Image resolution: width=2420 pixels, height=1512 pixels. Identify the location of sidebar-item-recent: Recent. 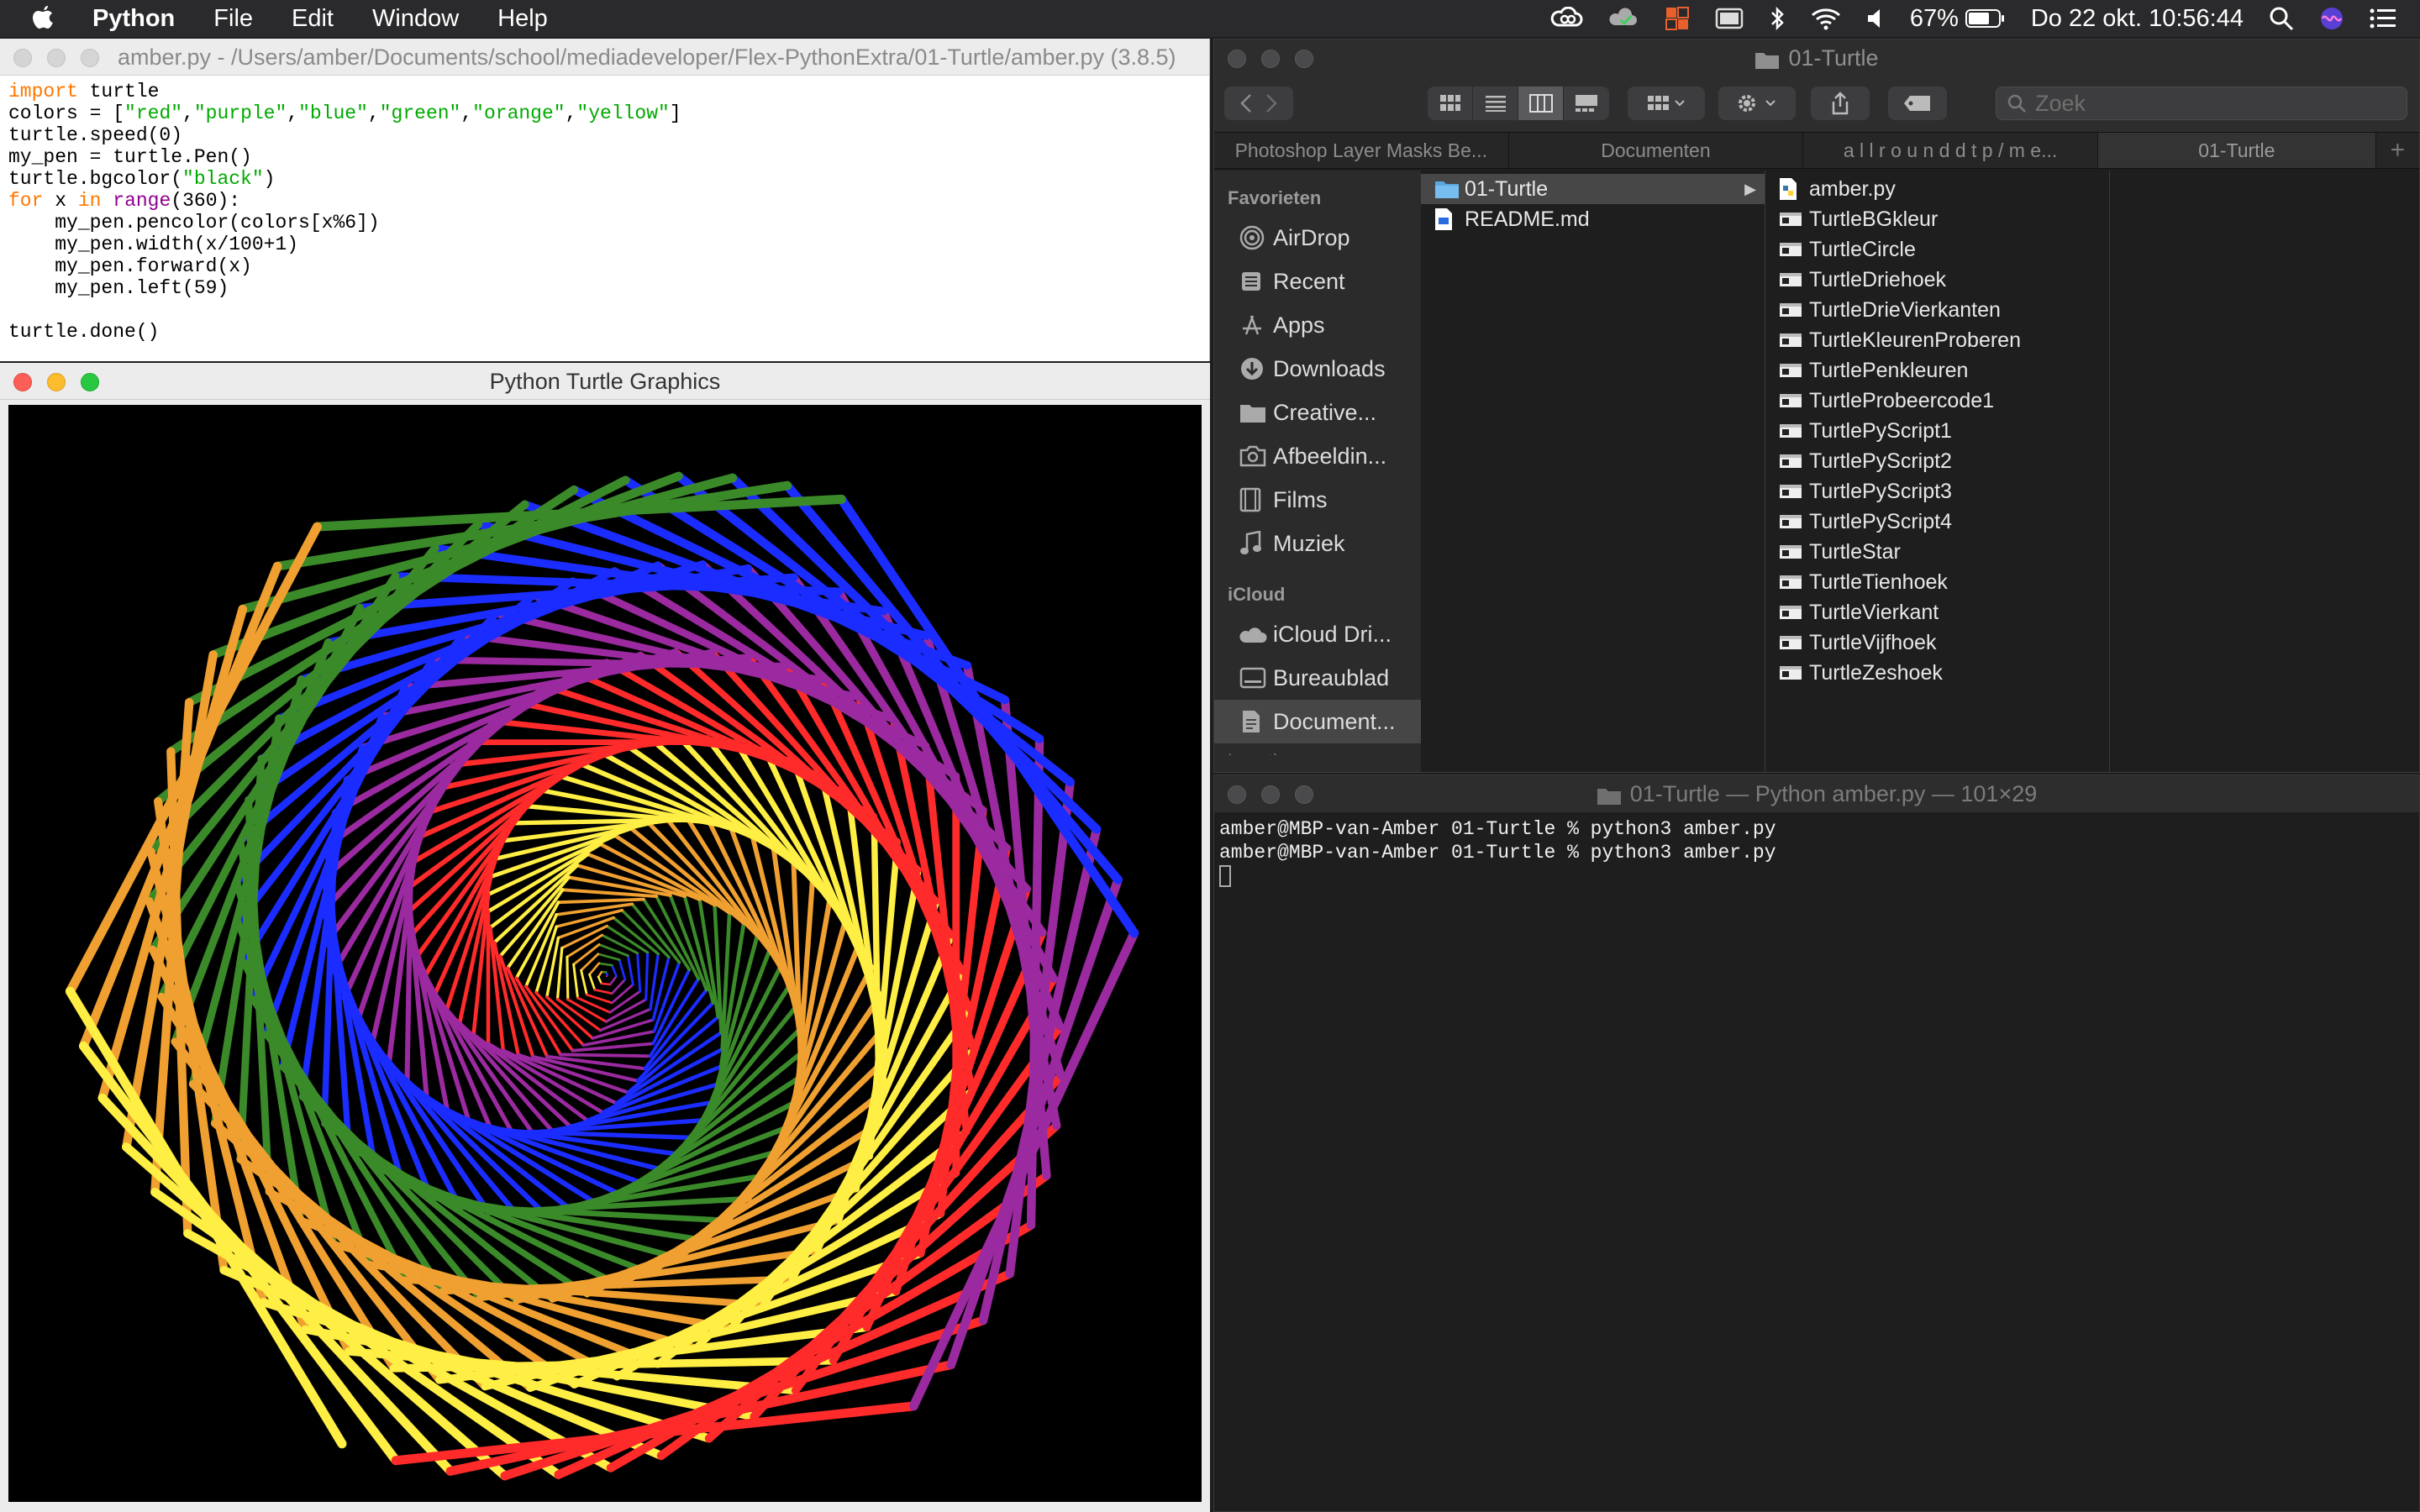
(1317, 281).